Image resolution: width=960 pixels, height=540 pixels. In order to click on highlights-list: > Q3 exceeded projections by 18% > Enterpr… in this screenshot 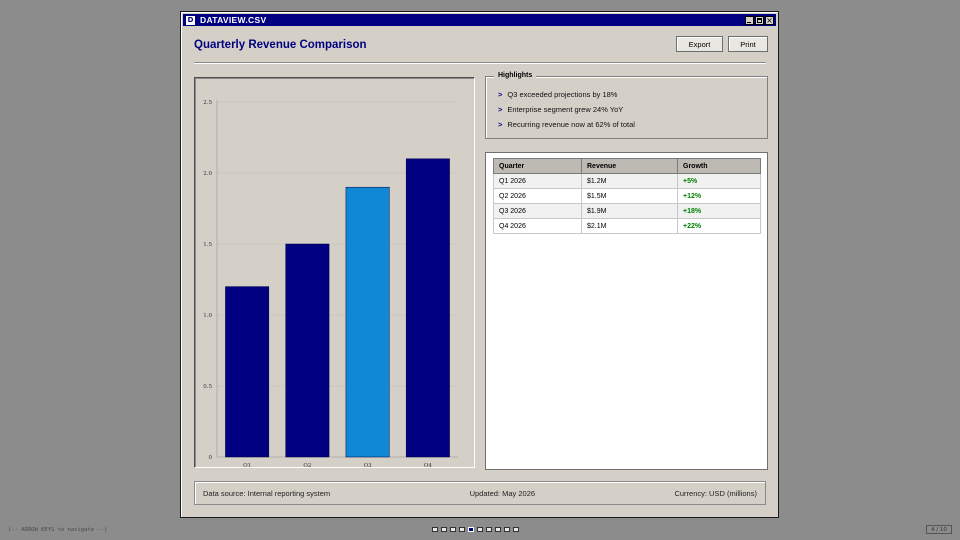, I will do `click(566, 109)`.